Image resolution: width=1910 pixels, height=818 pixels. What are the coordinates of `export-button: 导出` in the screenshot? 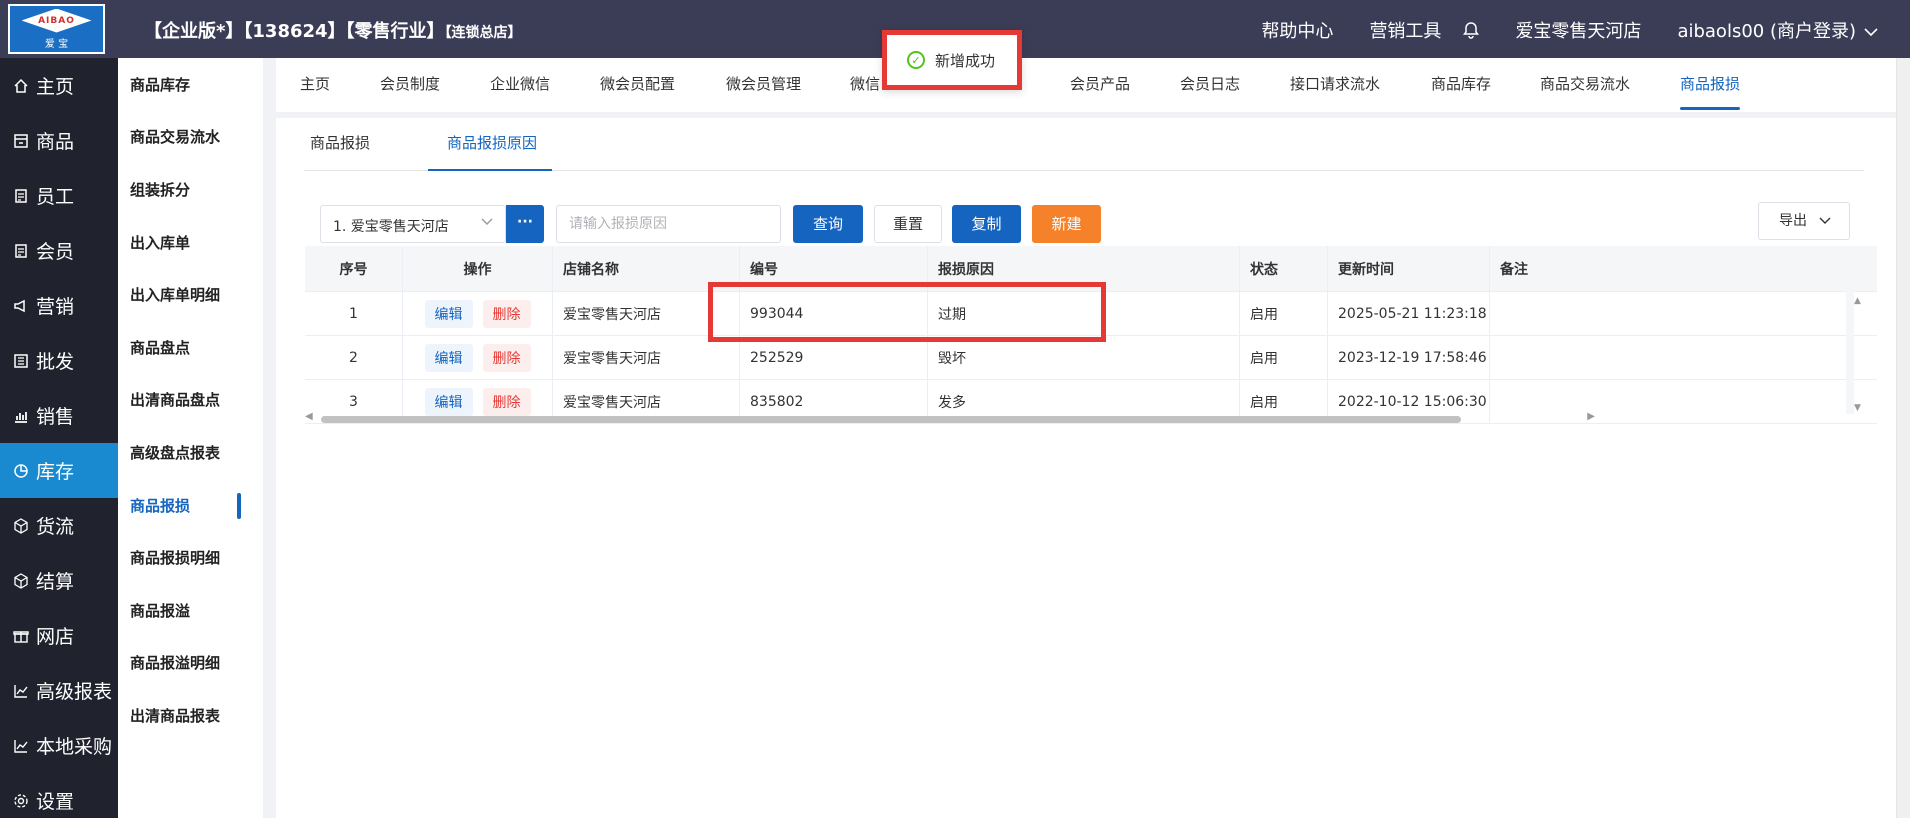 It's located at (1804, 221).